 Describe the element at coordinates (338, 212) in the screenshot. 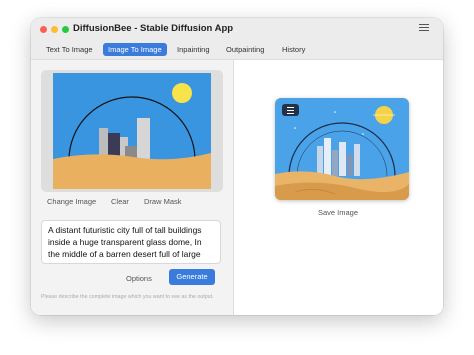

I see `save-image-button: Save Image` at that location.